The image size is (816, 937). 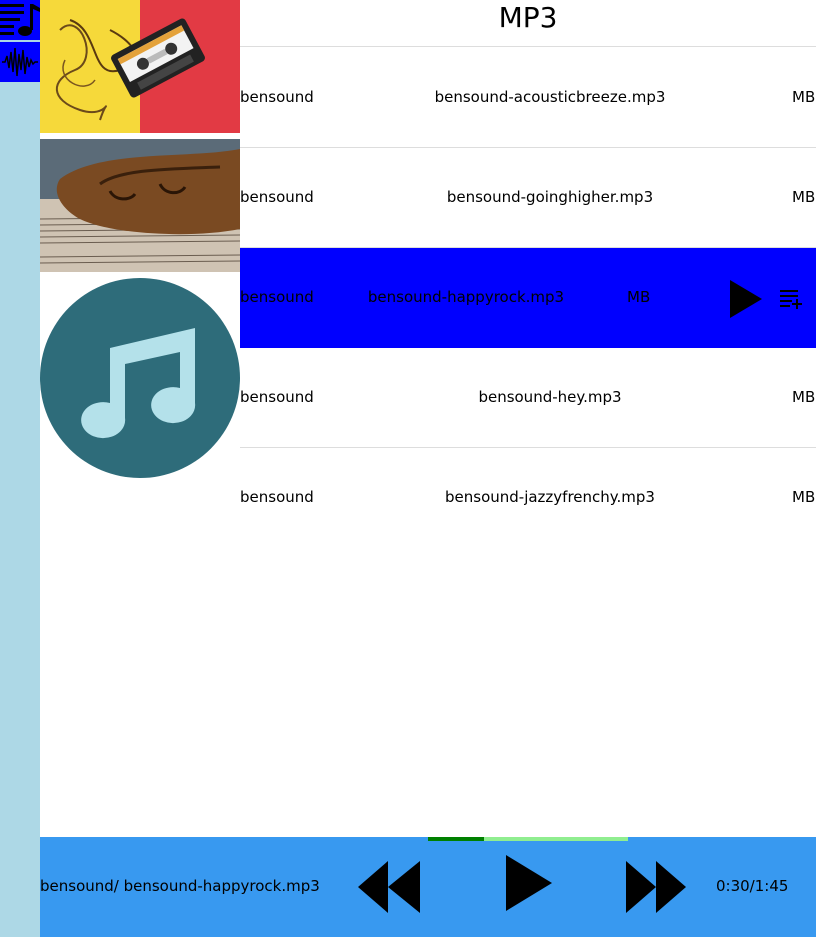 What do you see at coordinates (20, 468) in the screenshot?
I see `nav-rail` at bounding box center [20, 468].